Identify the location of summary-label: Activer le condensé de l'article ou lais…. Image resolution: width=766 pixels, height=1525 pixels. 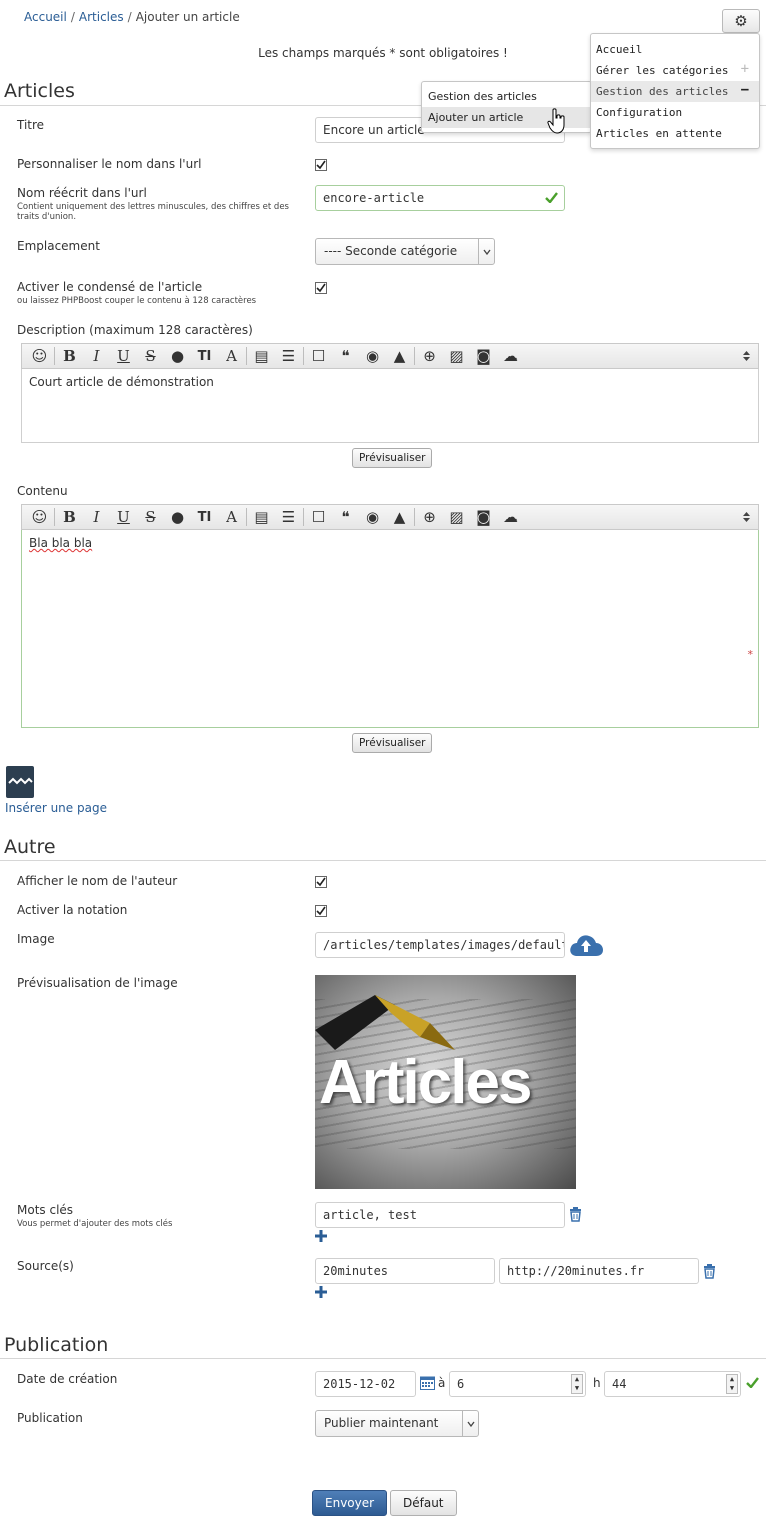
(162, 293).